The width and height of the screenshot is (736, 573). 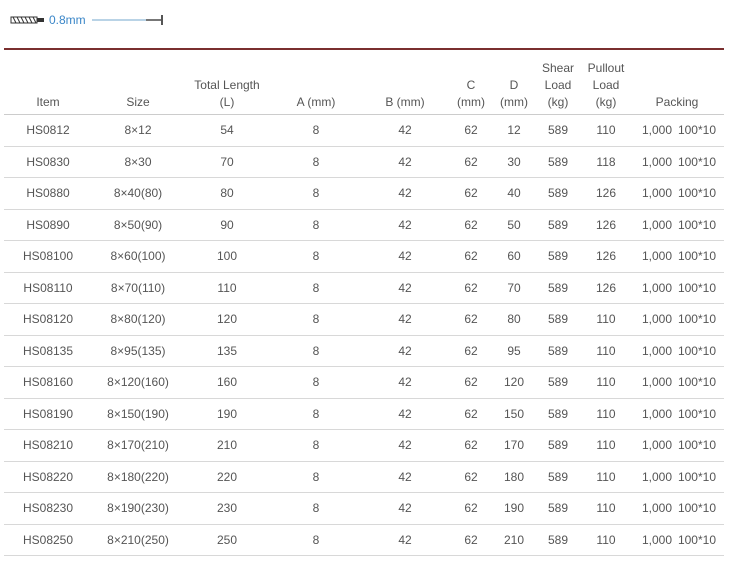 I want to click on cell-item: HS0830, so click(x=48, y=162).